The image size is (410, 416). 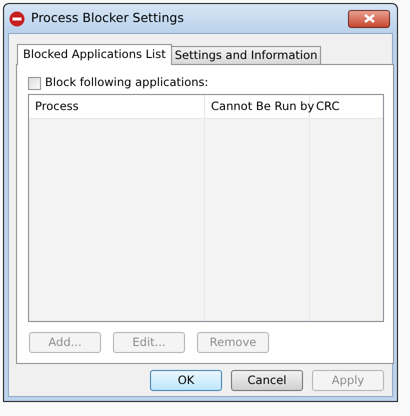 What do you see at coordinates (94, 54) in the screenshot?
I see `tab: Blocked Applications List` at bounding box center [94, 54].